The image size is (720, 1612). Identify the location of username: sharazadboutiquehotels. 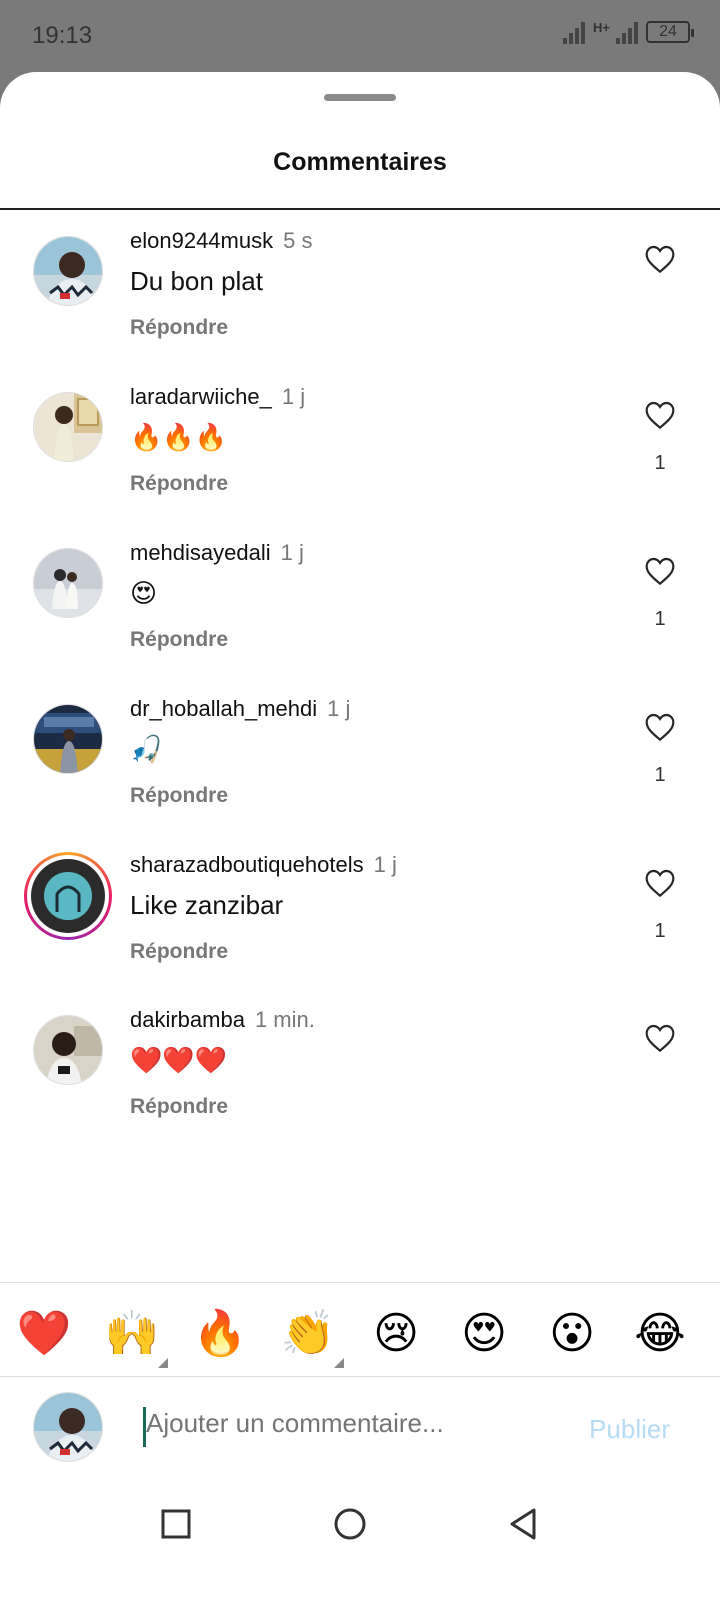
(247, 864).